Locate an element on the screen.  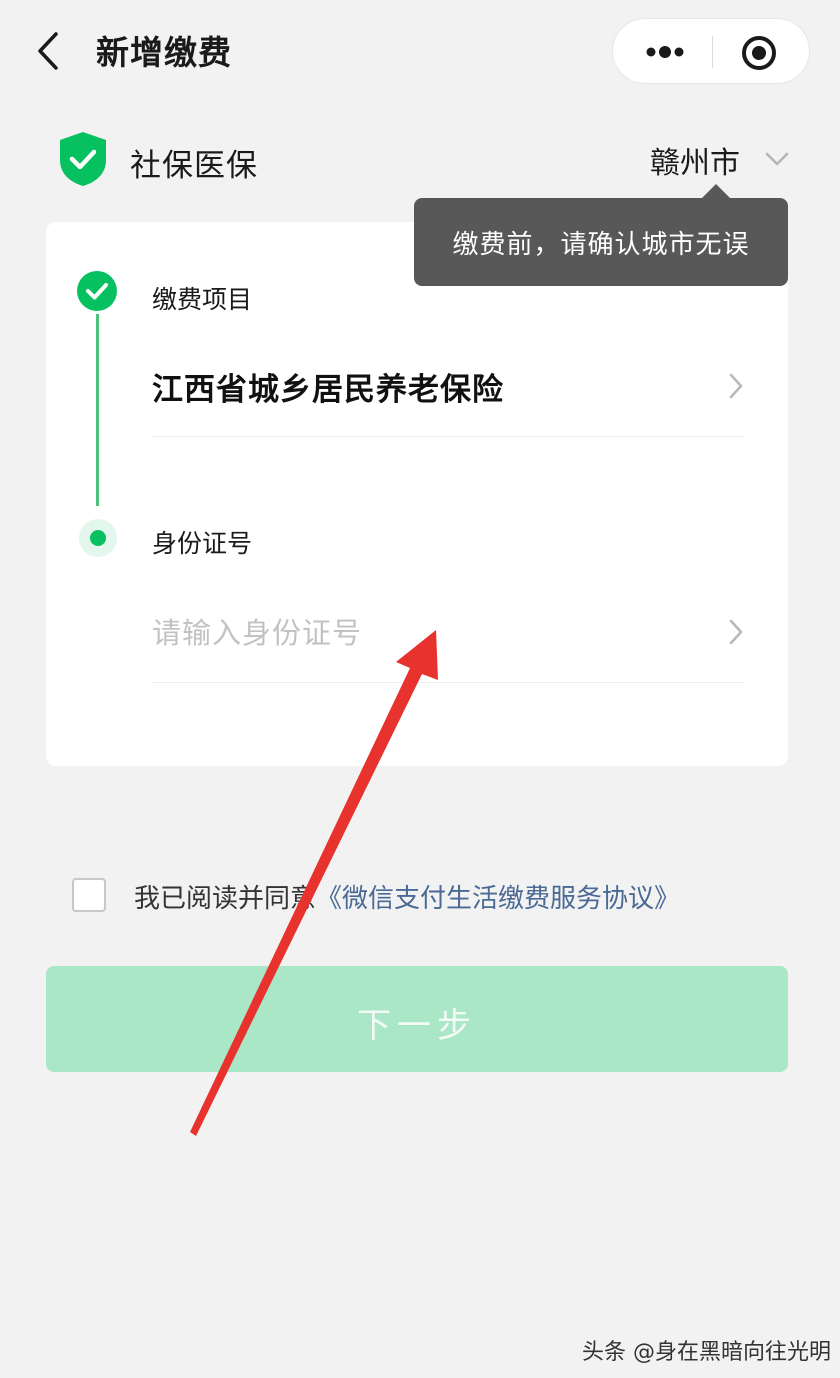
step-label-payment-item: 缴费项目 is located at coordinates (202, 299).